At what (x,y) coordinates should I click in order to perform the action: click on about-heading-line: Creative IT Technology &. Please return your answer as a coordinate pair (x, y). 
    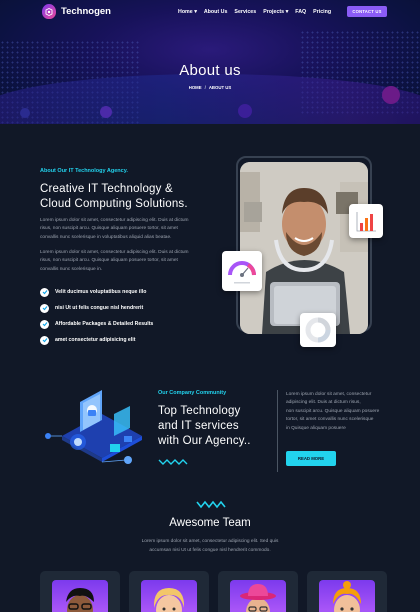
    Looking at the image, I should click on (106, 189).